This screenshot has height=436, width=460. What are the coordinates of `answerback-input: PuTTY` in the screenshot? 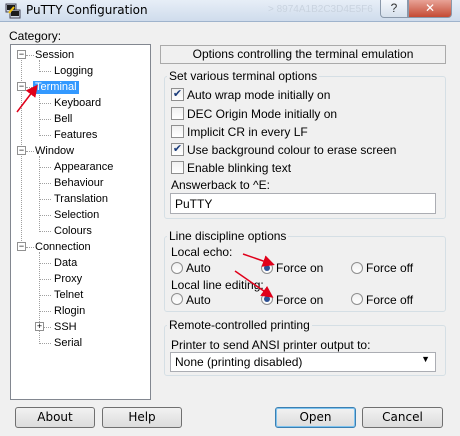 It's located at (303, 203).